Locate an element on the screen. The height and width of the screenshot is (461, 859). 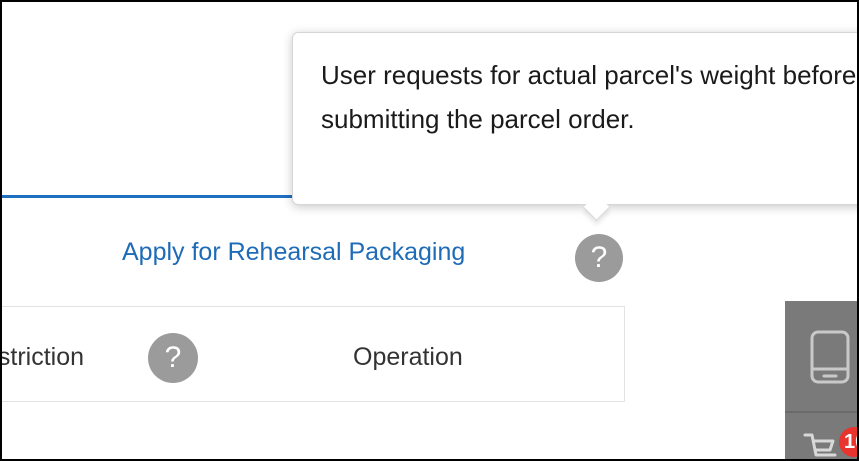
mobile-app-button is located at coordinates (821, 356).